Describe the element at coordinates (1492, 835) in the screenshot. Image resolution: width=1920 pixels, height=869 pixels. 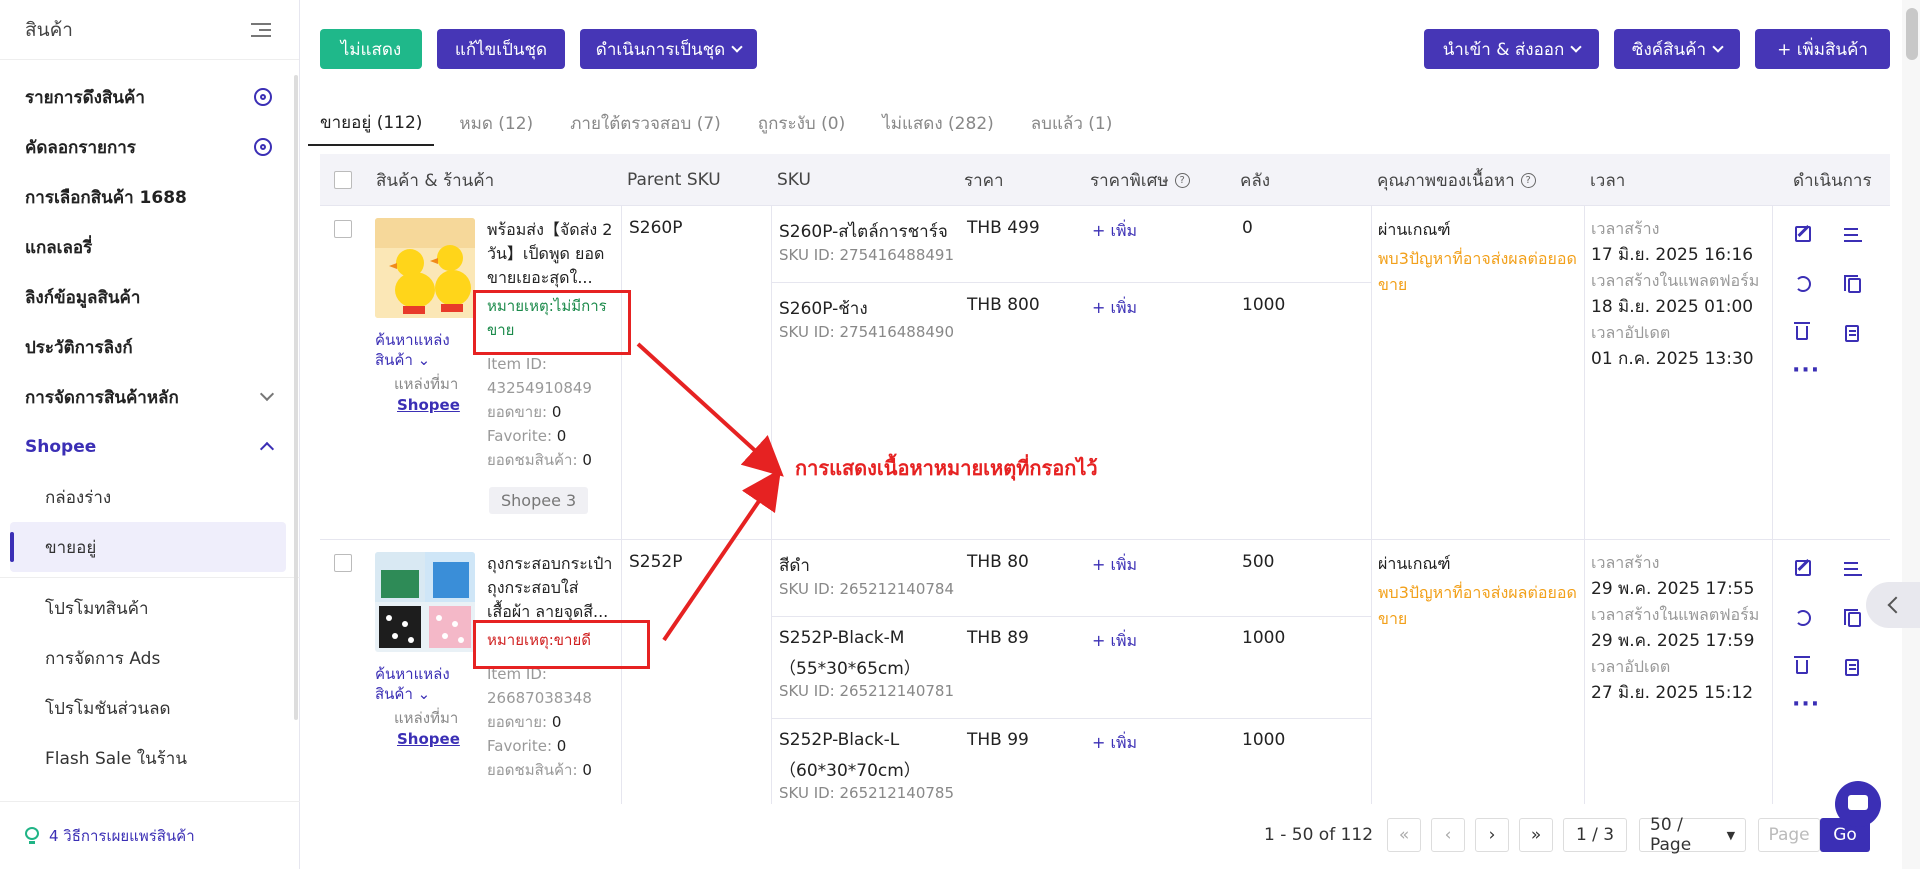
I see `next-page-button: ›` at that location.